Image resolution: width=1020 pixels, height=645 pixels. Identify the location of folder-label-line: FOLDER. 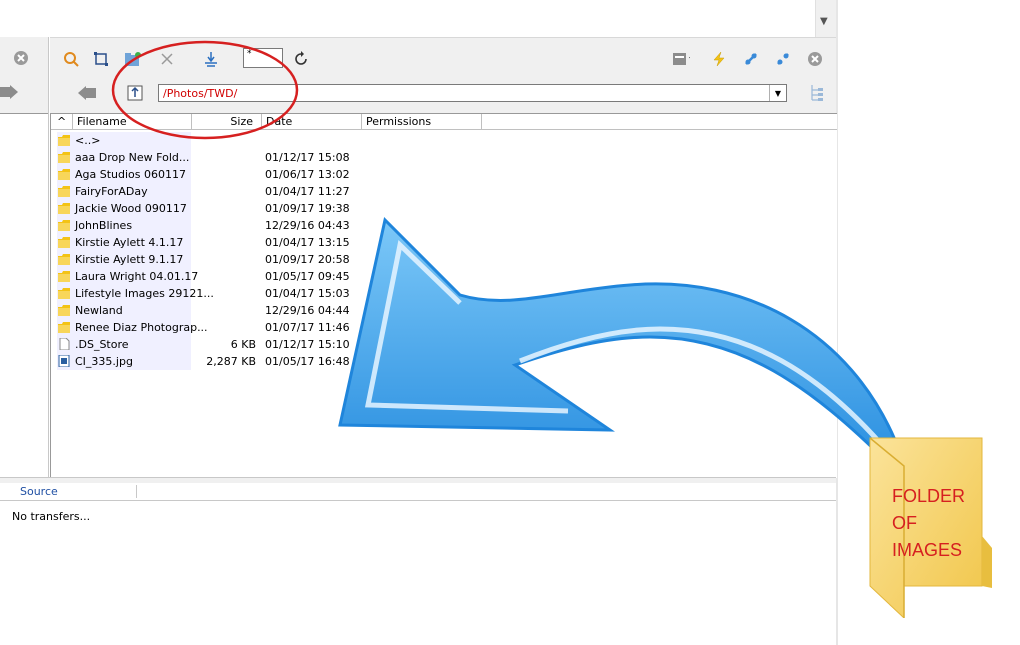
(929, 496).